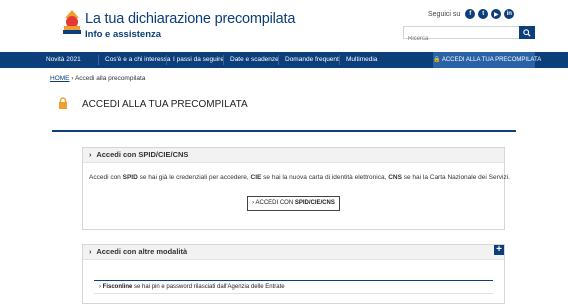  Describe the element at coordinates (275, 203) in the screenshot. I see `accedi-spid-label: ACCEDI CON` at that location.